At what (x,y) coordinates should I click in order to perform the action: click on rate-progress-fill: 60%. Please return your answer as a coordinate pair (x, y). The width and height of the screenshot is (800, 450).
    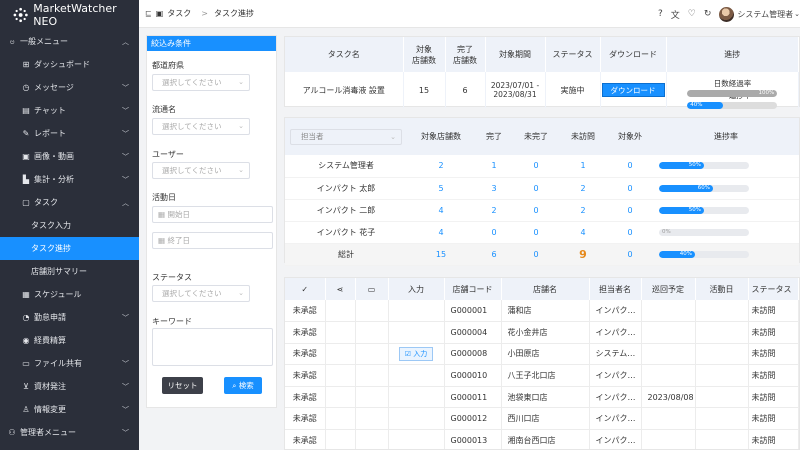
    Looking at the image, I should click on (686, 188).